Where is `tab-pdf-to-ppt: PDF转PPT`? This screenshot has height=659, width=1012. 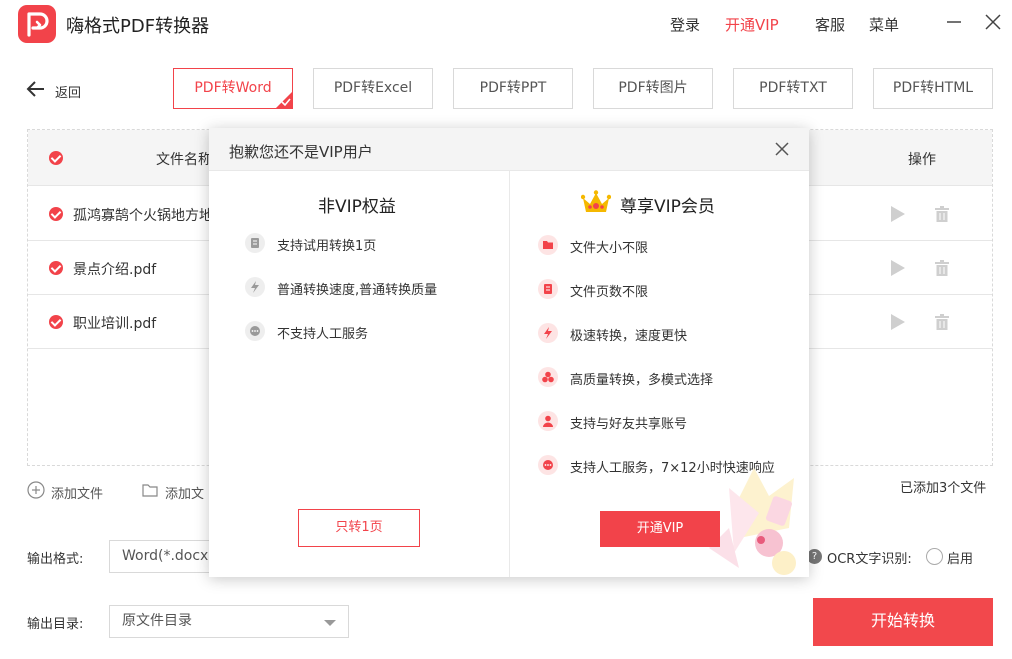 tab-pdf-to-ppt: PDF转PPT is located at coordinates (513, 88).